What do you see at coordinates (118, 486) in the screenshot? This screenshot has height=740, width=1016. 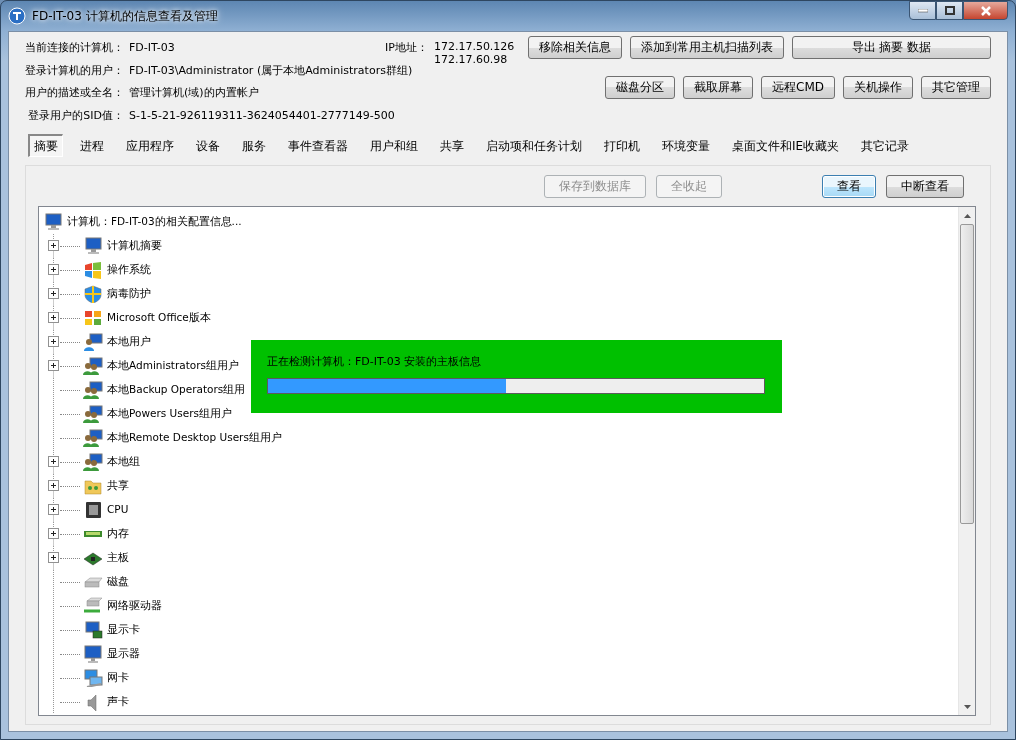 I see `tree-item: 共享` at bounding box center [118, 486].